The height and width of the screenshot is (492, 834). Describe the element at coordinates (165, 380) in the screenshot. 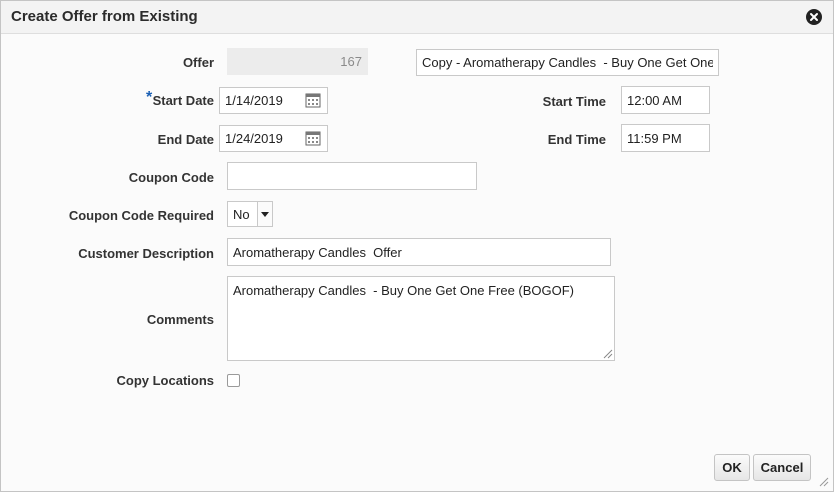

I see `copy-locations-label: Copy Locations` at that location.